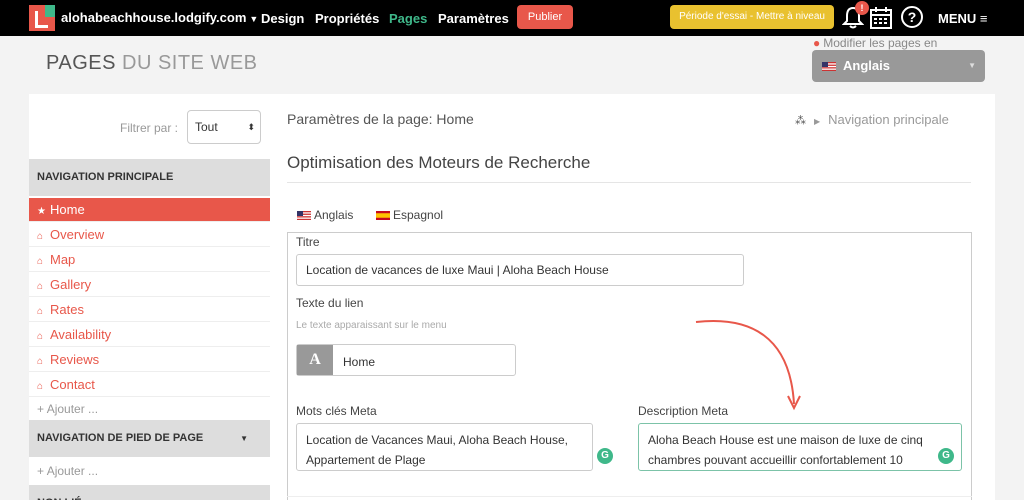 This screenshot has width=1024, height=500. What do you see at coordinates (190, 63) in the screenshot?
I see `page-title-light: DU SITE WEB` at bounding box center [190, 63].